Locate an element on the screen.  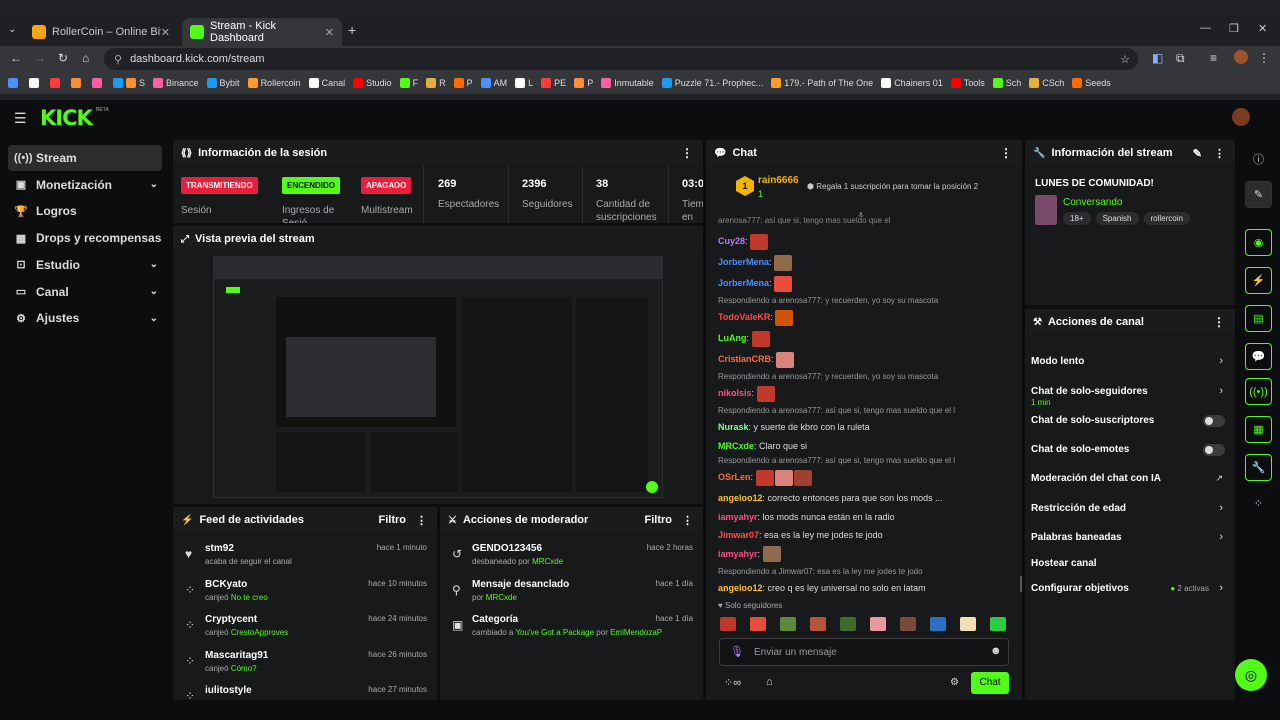
bookmark-item: Canal is located at coordinates (326, 83).